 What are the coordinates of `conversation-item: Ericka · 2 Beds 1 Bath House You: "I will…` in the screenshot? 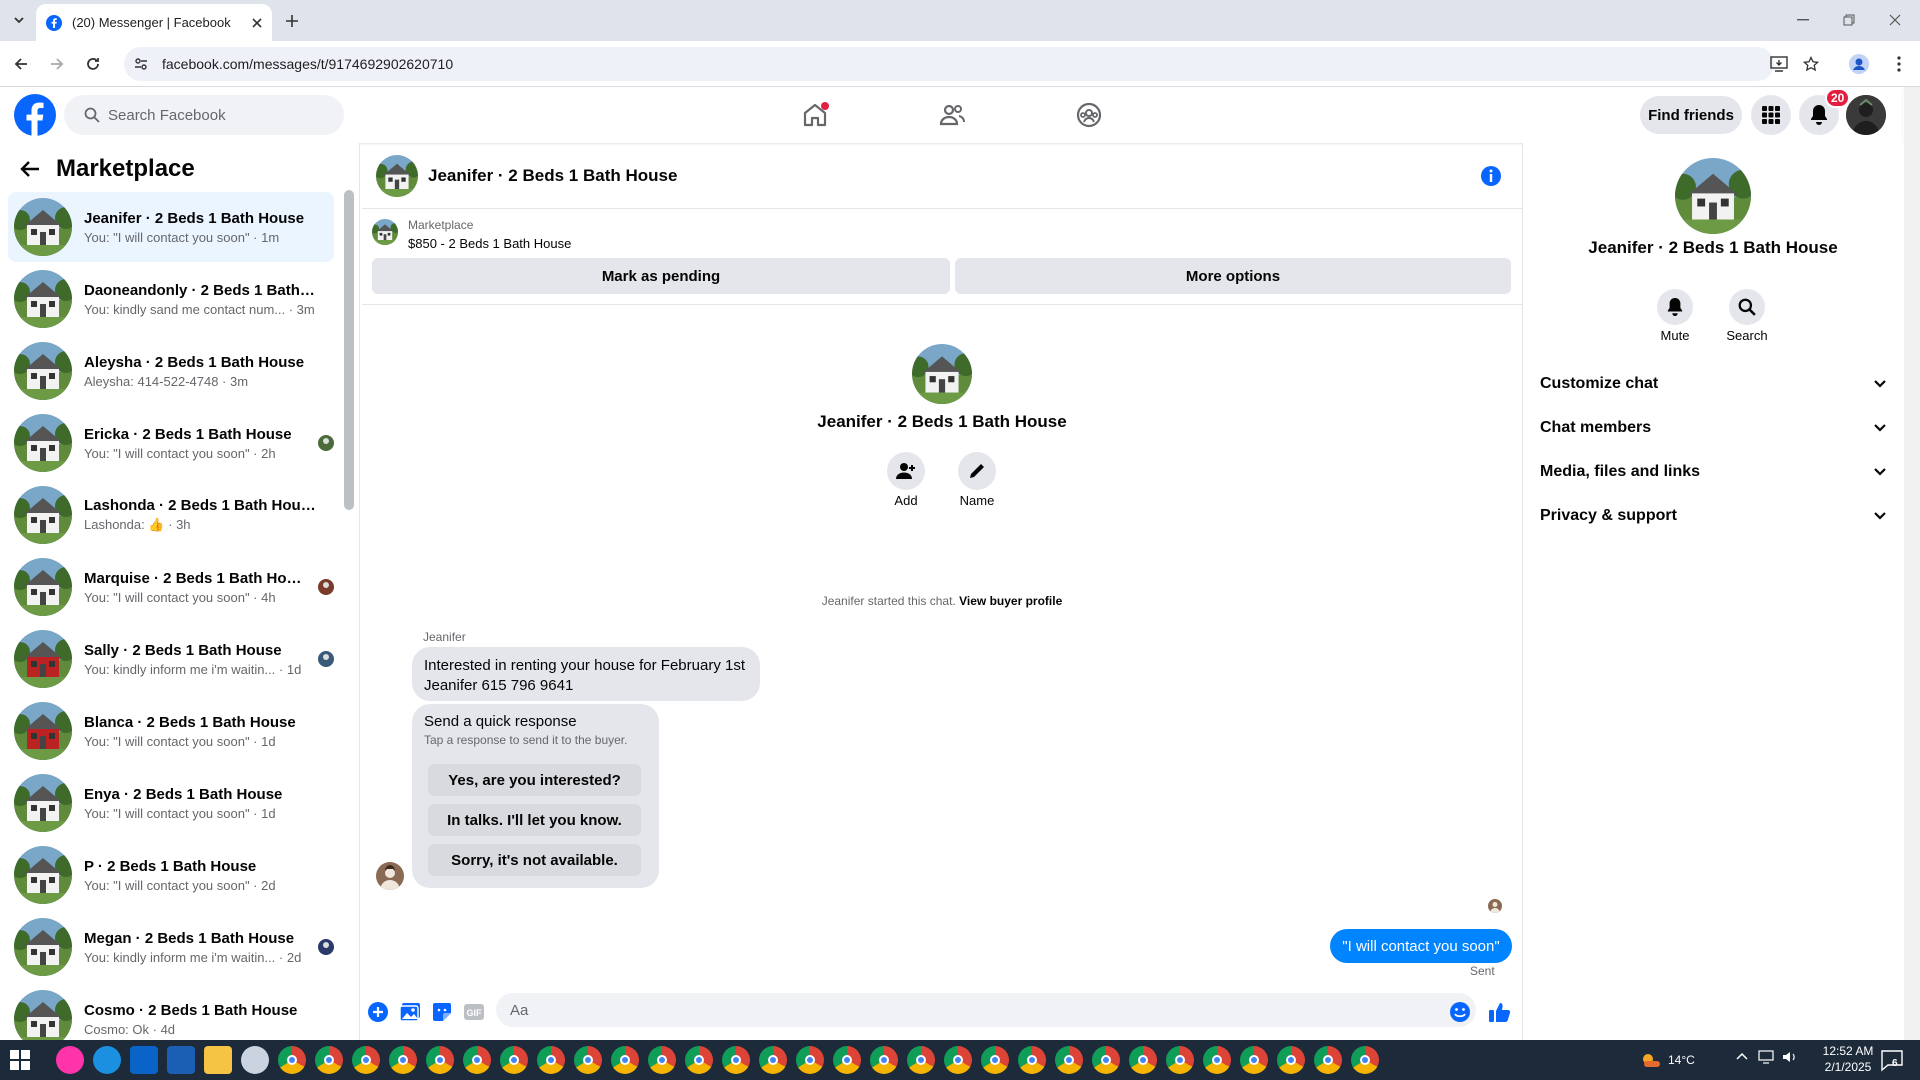 It's located at (171, 443).